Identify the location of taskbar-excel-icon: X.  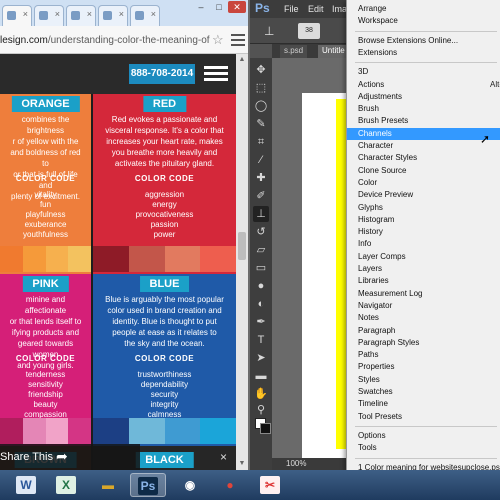
(66, 485).